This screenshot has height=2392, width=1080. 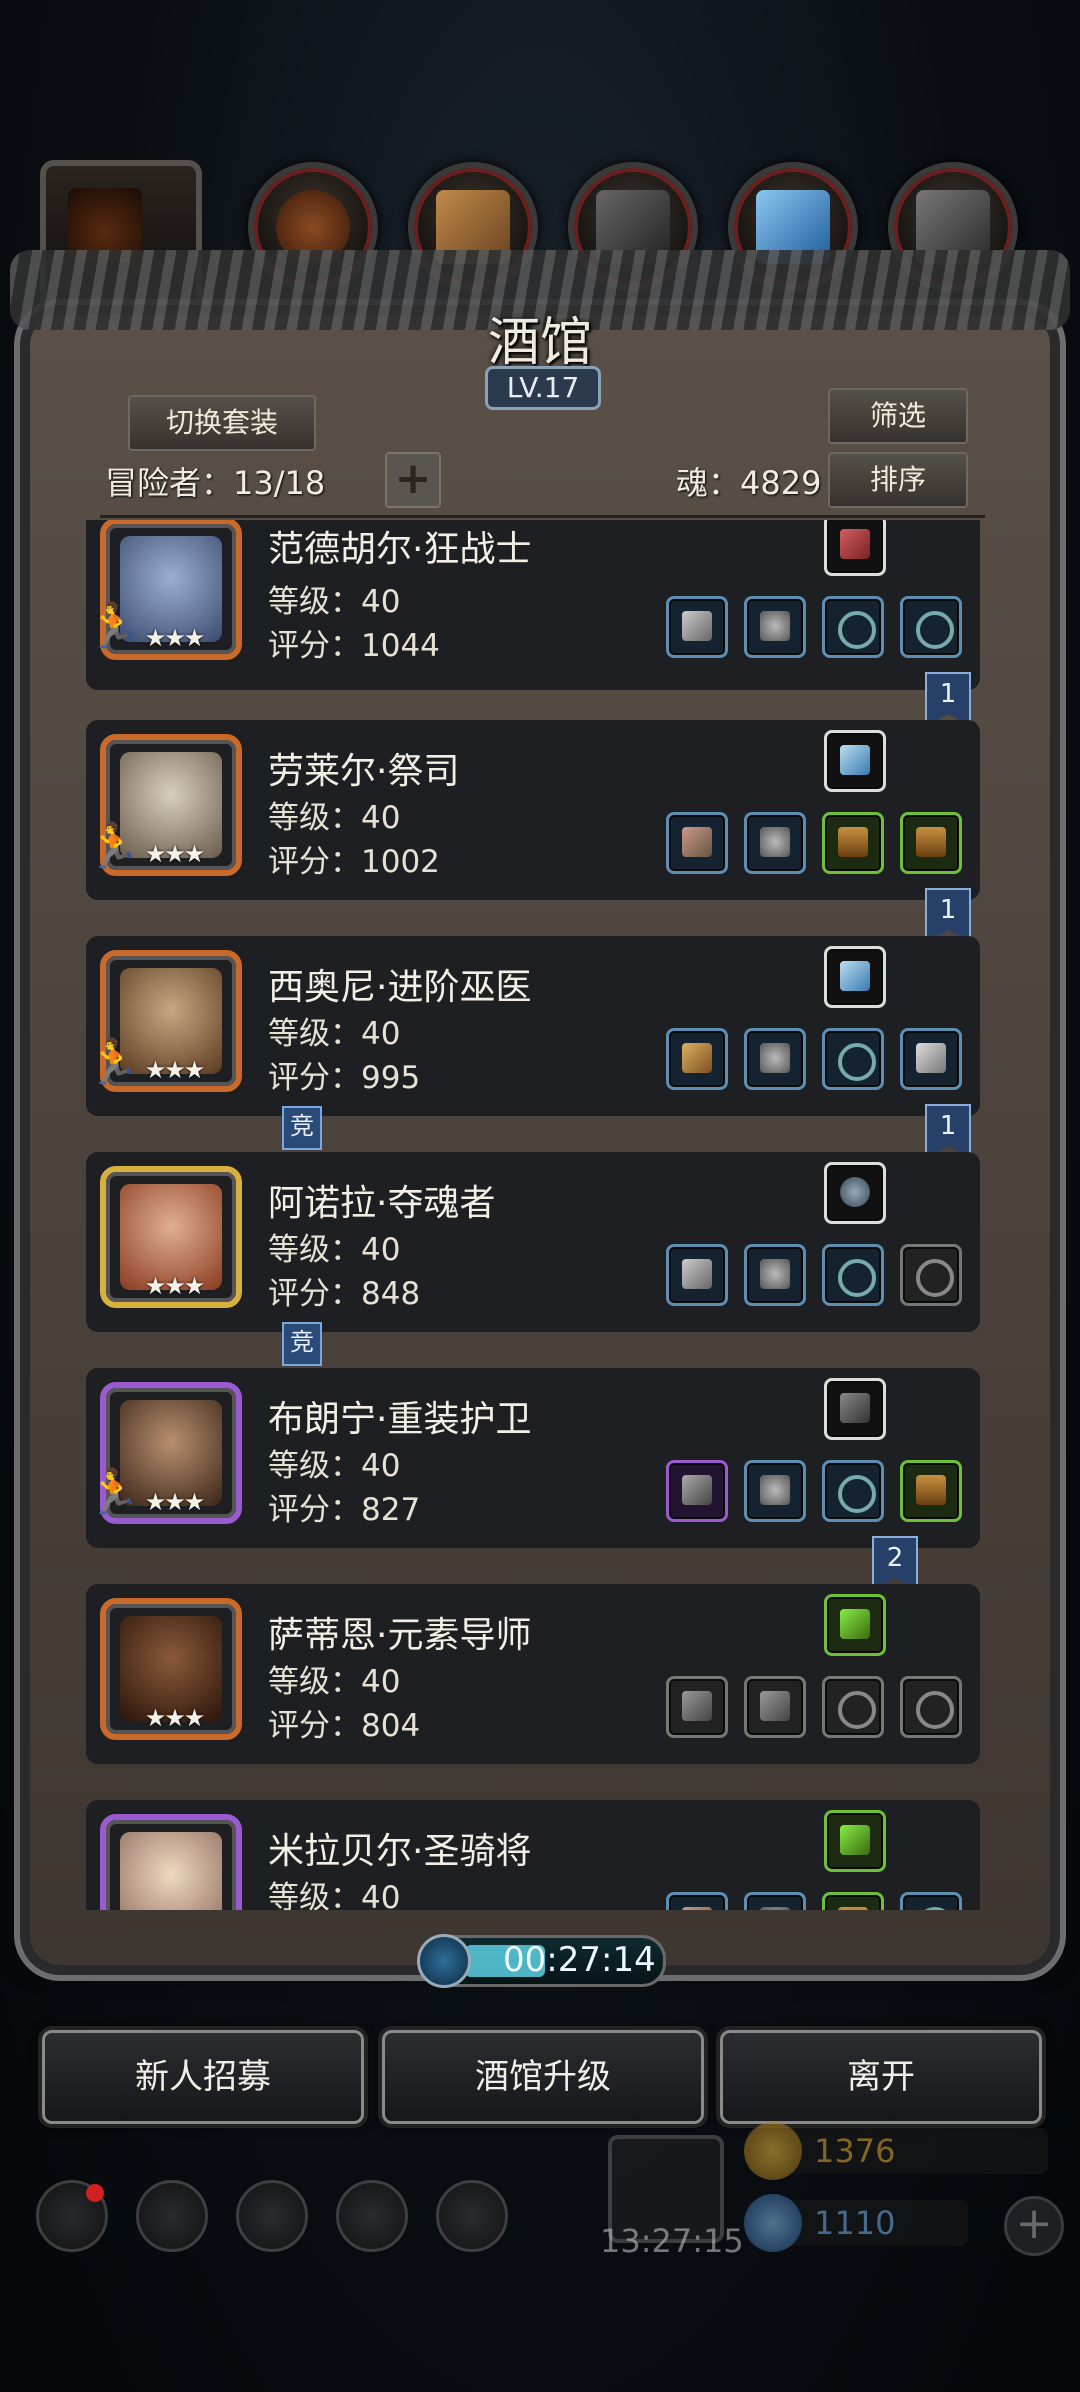 What do you see at coordinates (881, 2077) in the screenshot?
I see `leave-button: 离开` at bounding box center [881, 2077].